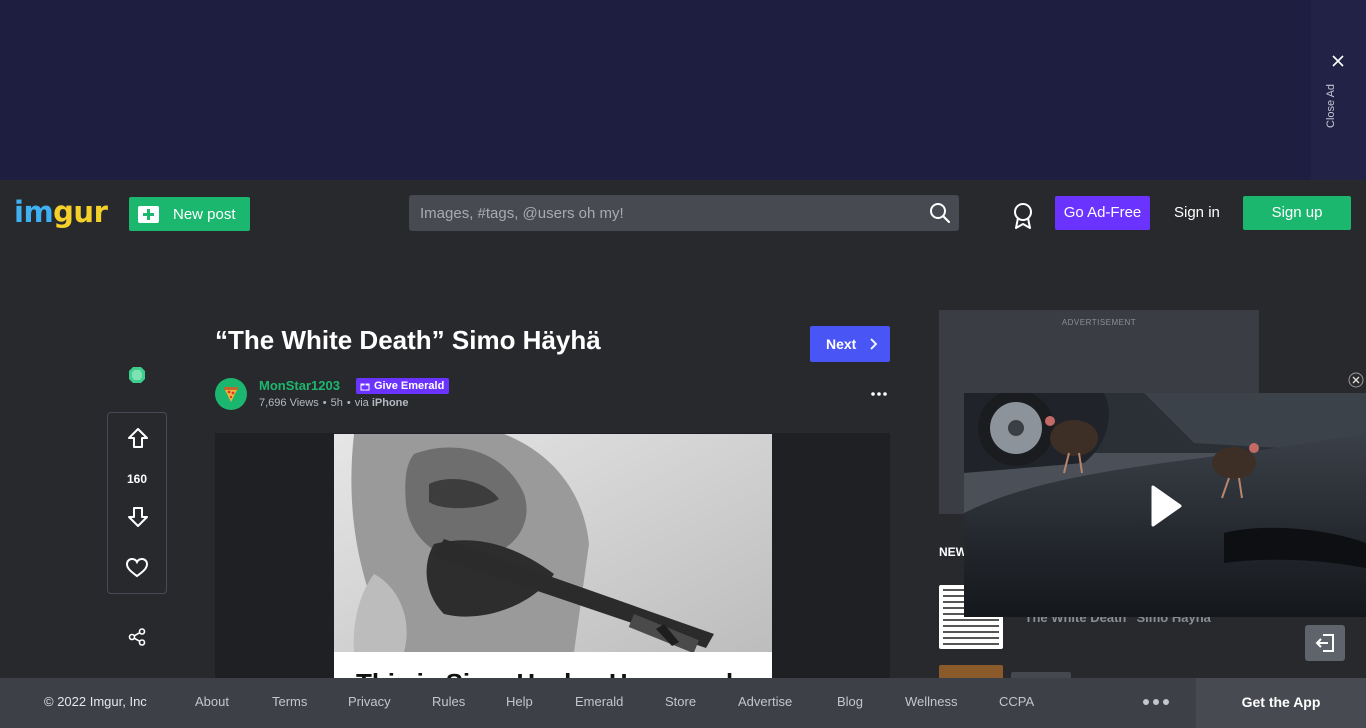  I want to click on footer-link-store: Store, so click(680, 702).